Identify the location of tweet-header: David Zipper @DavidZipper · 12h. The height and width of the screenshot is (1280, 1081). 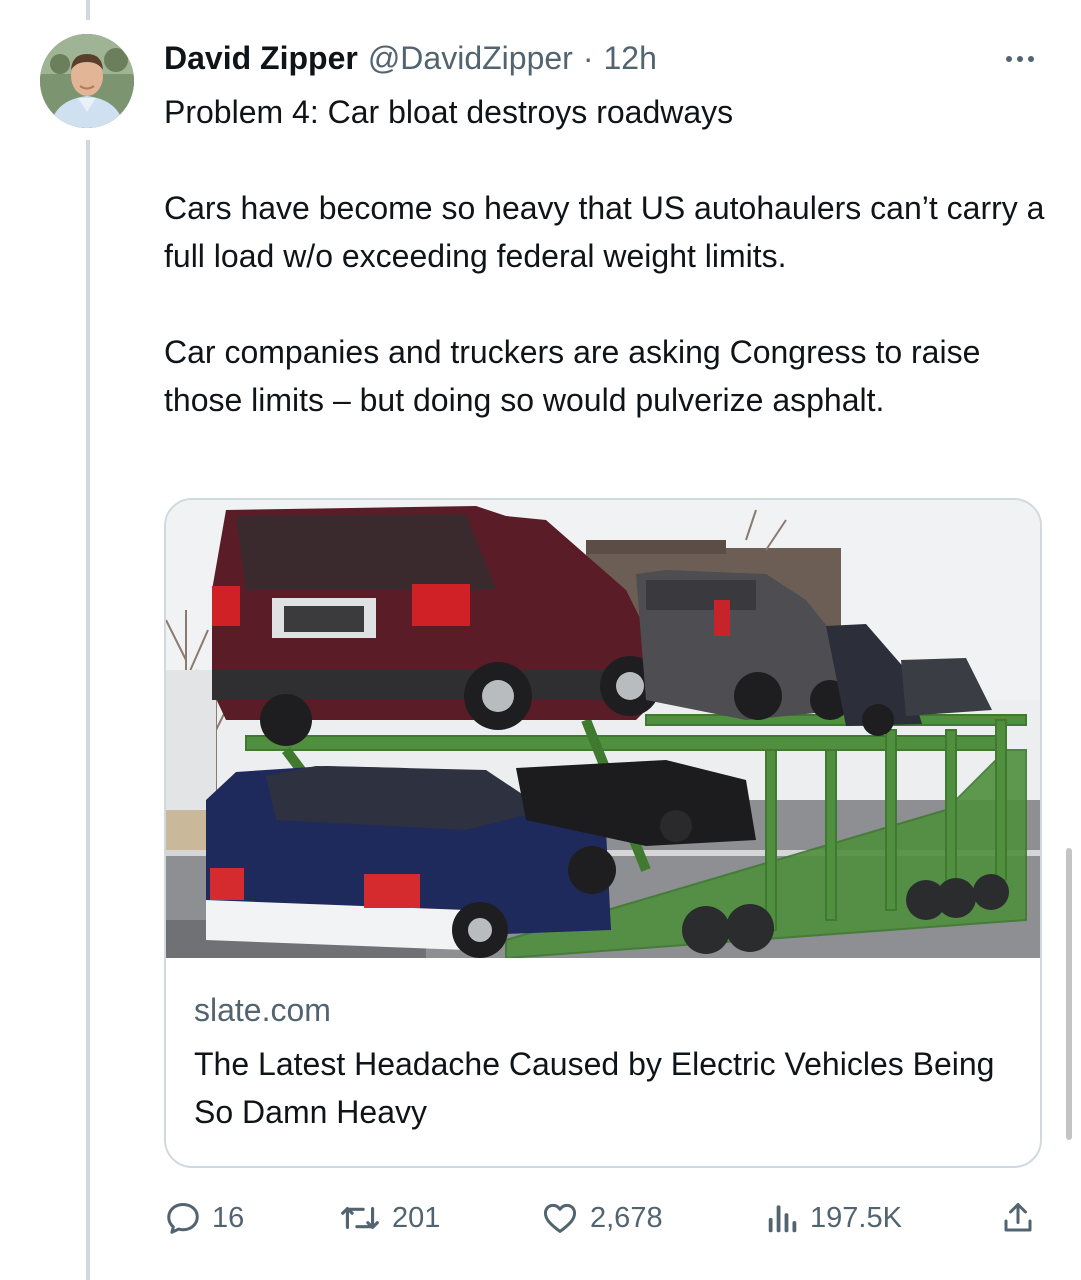
(410, 58).